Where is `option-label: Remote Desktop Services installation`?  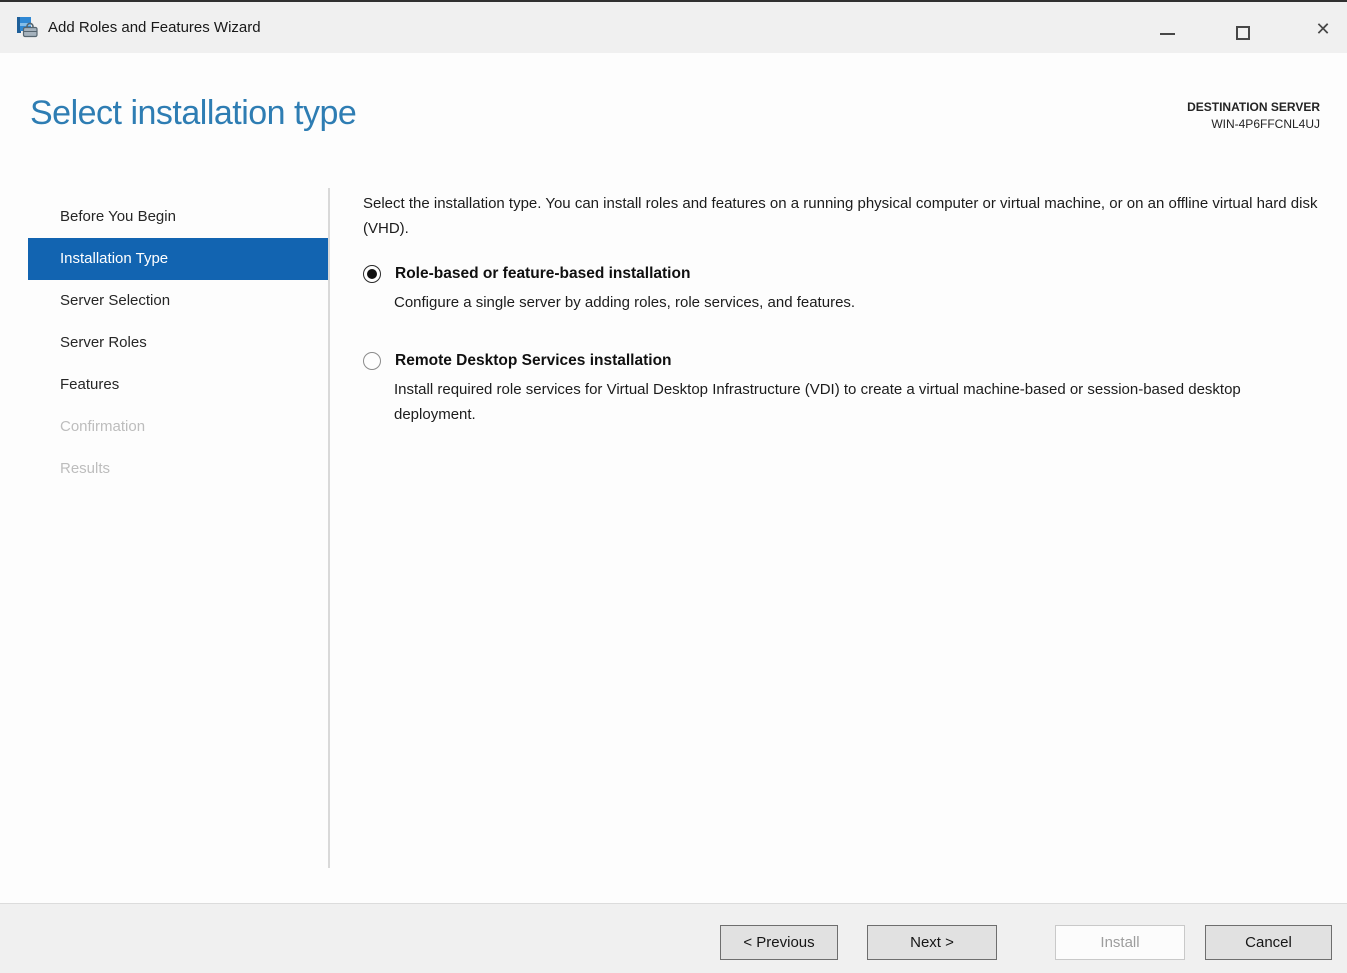
option-label: Remote Desktop Services installation is located at coordinates (533, 361).